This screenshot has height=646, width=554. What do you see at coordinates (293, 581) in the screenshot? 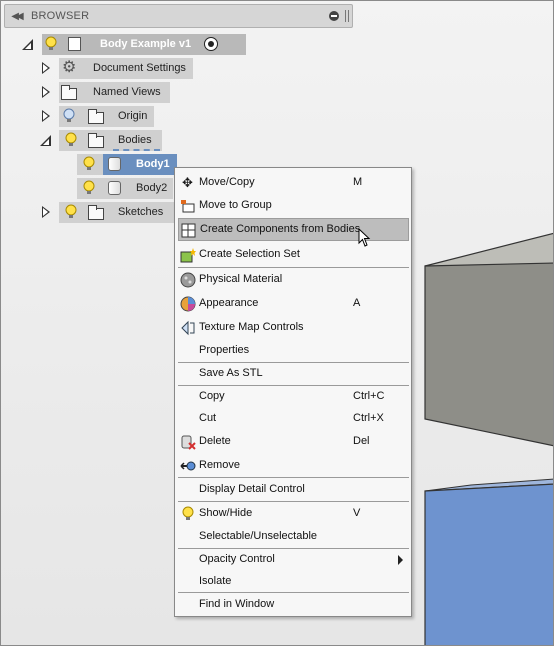
I see `menu-item-isolate: Isolate` at bounding box center [293, 581].